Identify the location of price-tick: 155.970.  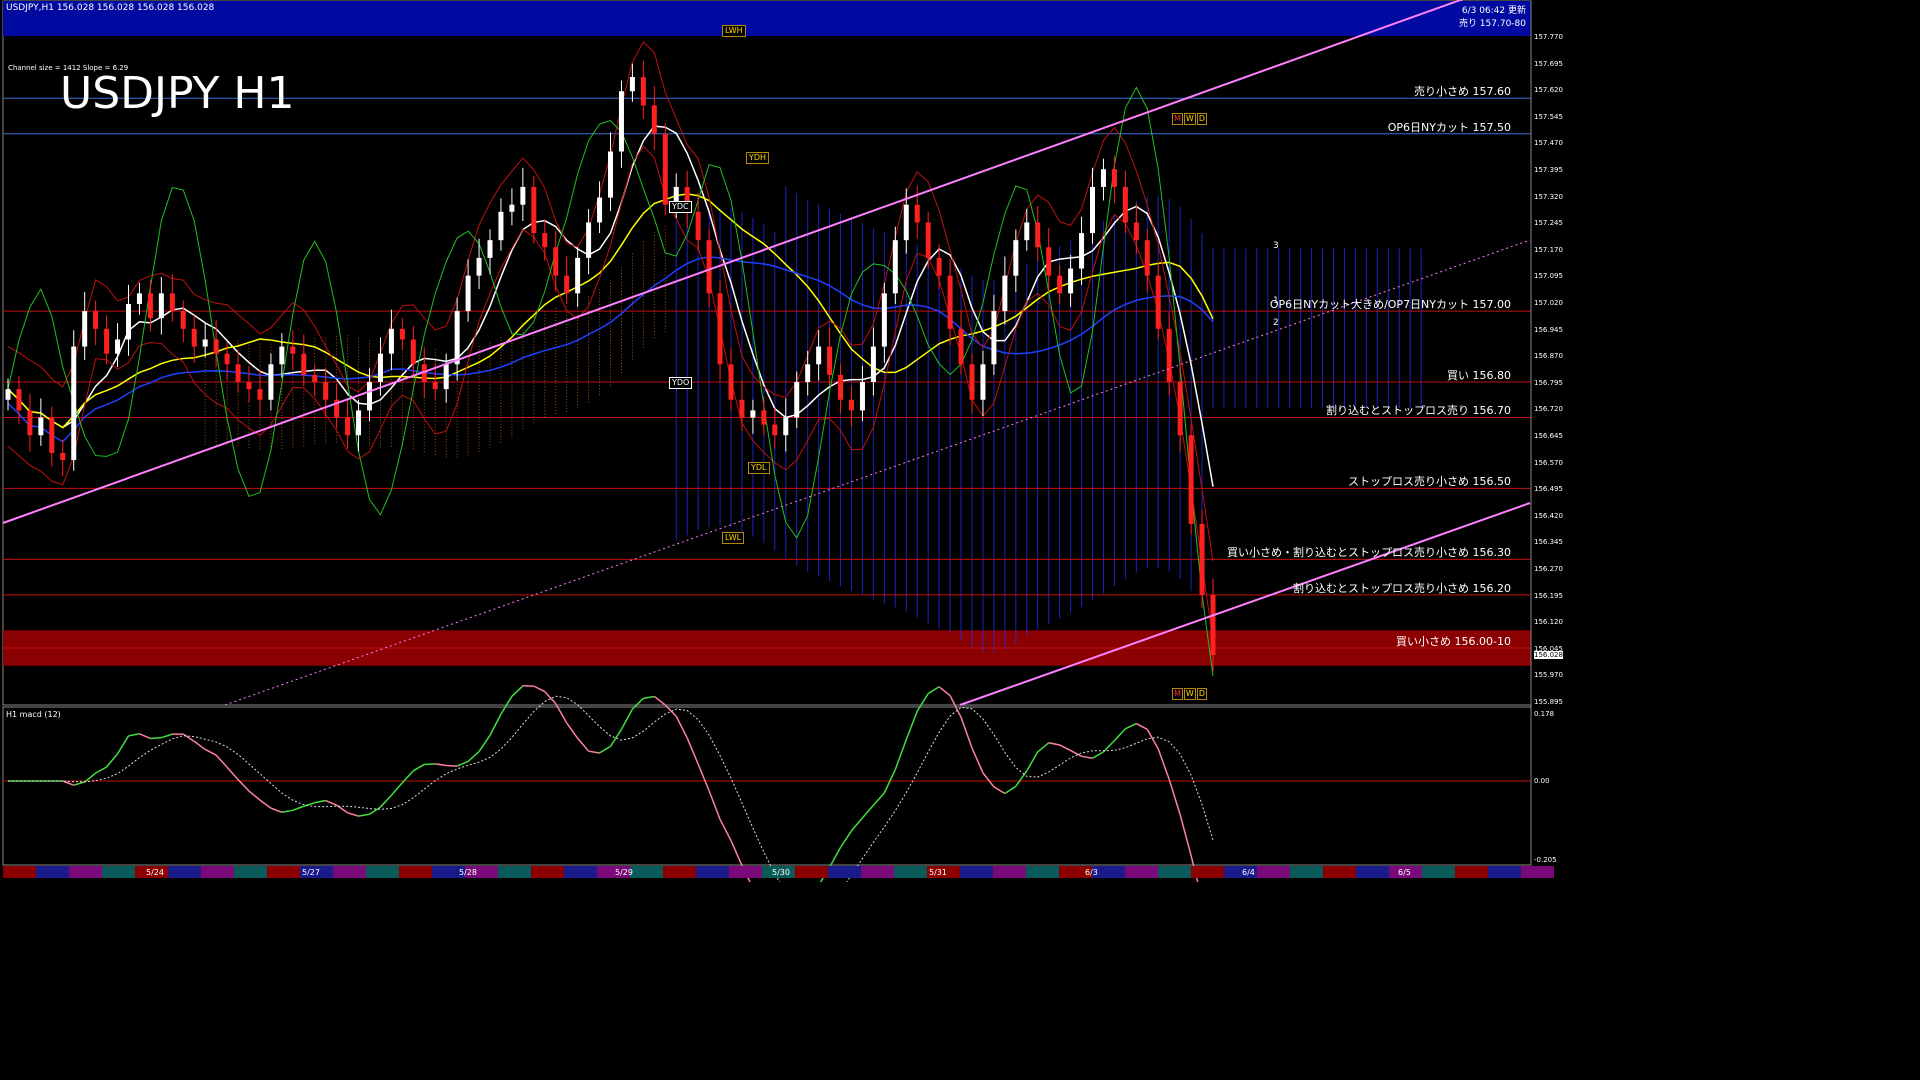
(1548, 675).